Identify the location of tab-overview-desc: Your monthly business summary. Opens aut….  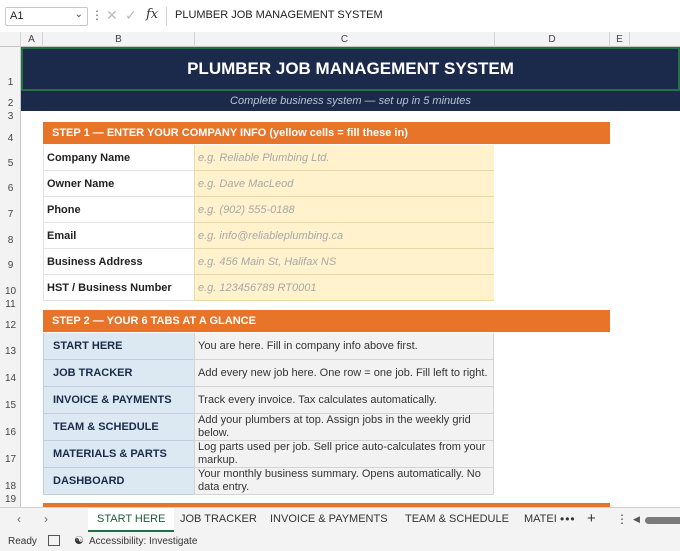
(344, 481).